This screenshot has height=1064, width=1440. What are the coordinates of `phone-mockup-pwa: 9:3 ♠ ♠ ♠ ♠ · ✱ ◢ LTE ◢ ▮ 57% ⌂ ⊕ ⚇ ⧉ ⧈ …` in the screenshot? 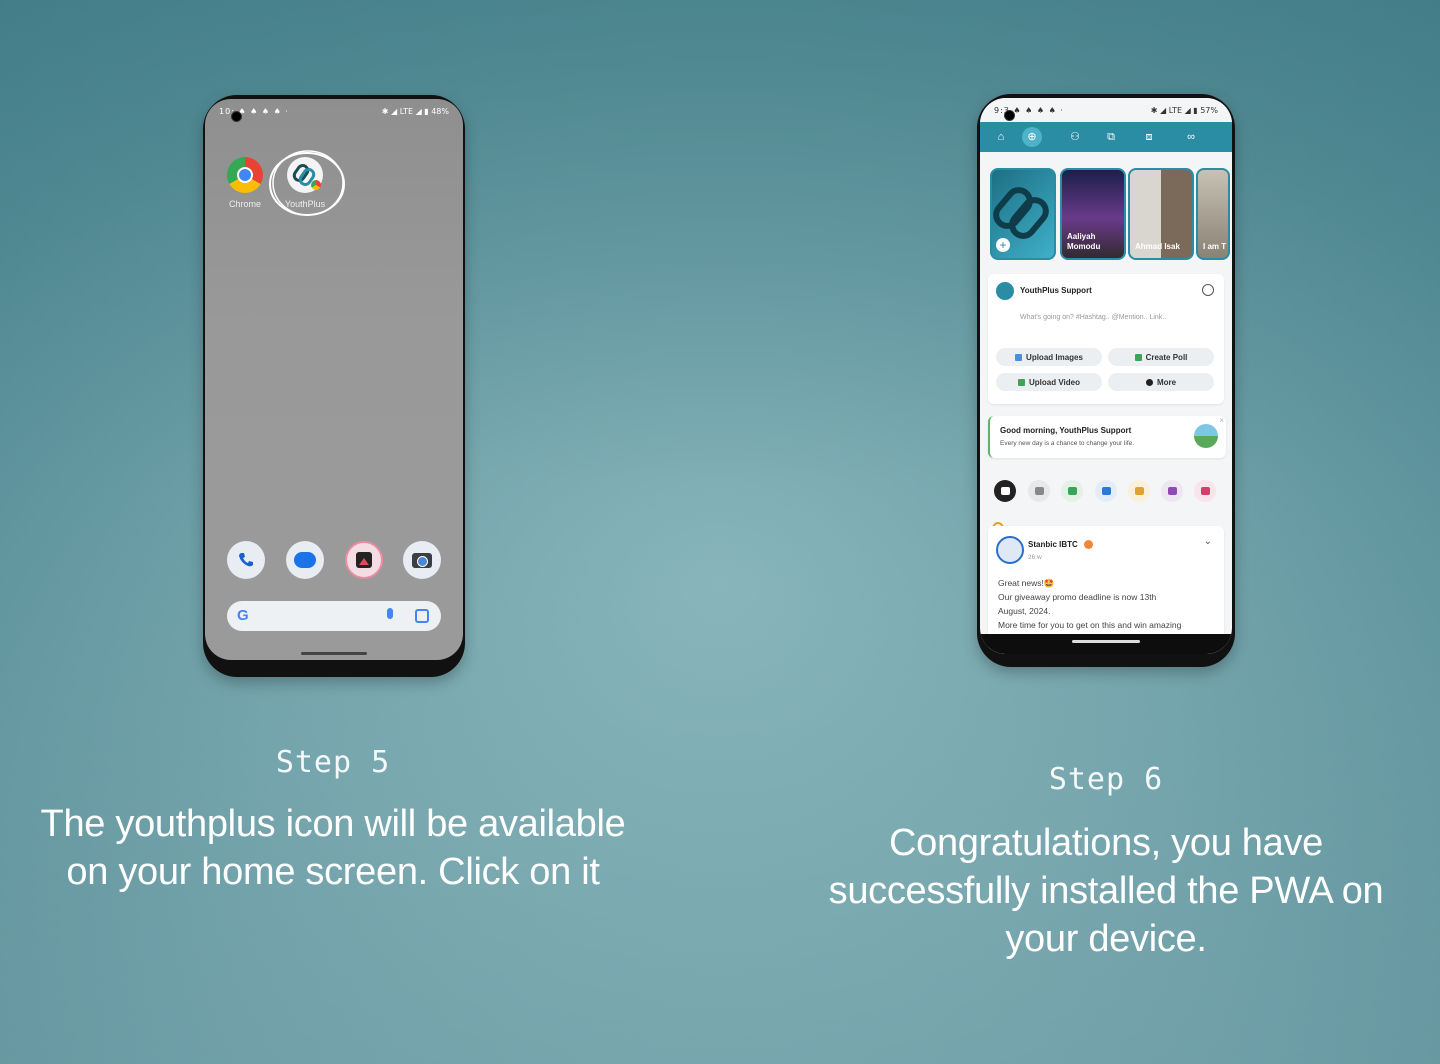 It's located at (1106, 380).